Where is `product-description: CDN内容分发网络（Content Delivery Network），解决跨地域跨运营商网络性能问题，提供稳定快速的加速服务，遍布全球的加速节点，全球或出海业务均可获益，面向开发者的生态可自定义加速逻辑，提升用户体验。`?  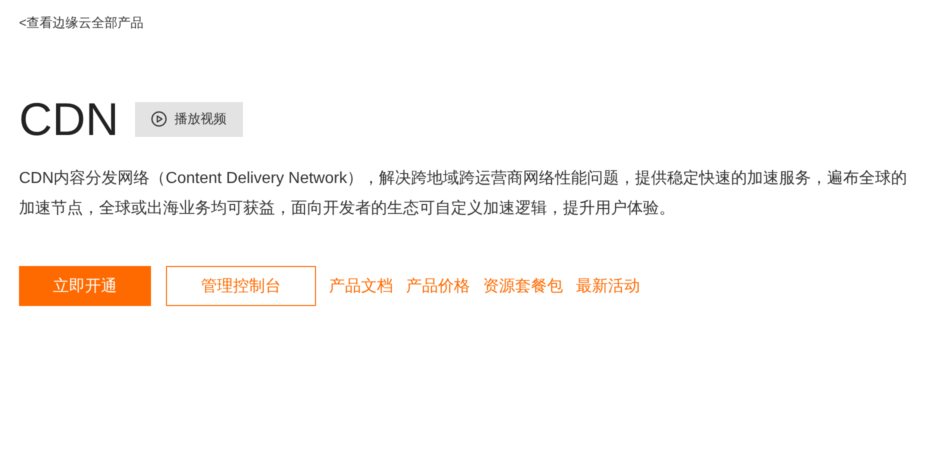 product-description: CDN内容分发网络（Content Delivery Network），解决跨地域跨运营商网络性能问题，提供稳定快速的加速服务，遍布全球的加速节点，全球或出海业务均可获益，面向开发者的生态可自定义加速逻辑，提升用户体验。 is located at coordinates (463, 193).